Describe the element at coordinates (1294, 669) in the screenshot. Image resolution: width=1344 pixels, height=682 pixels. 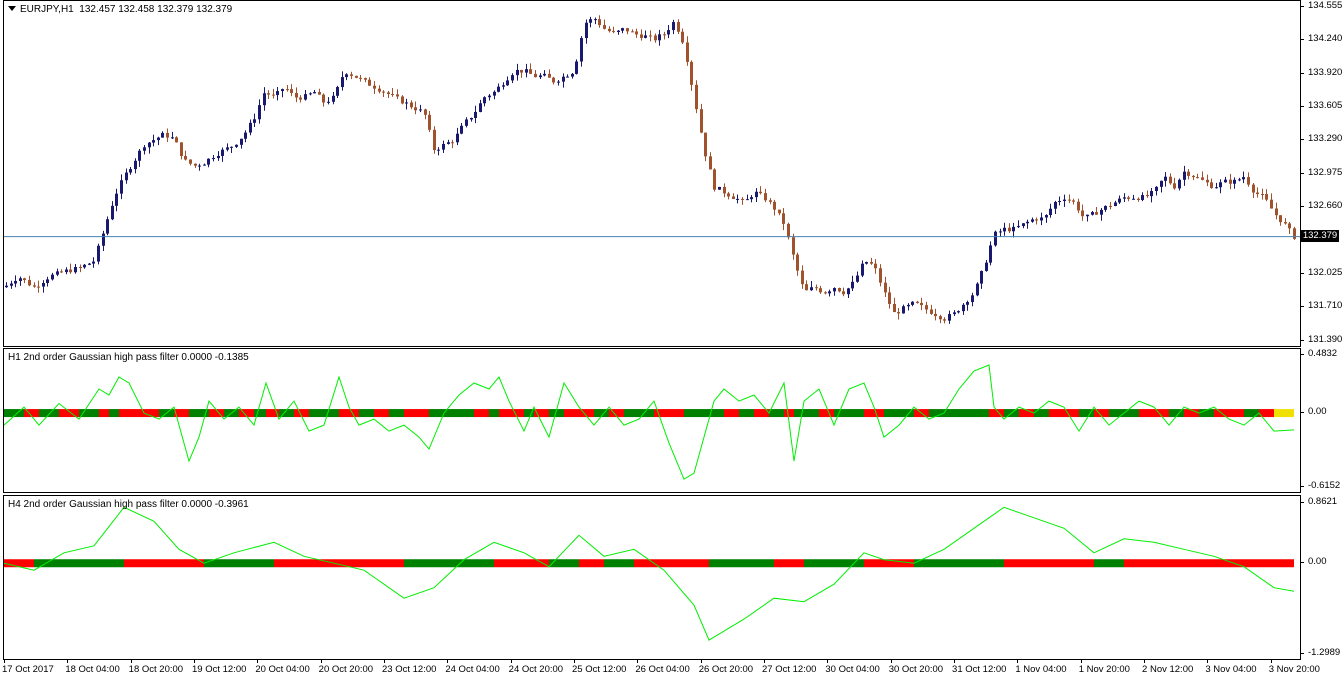
I see `time-tick-label: 3 Nov 20:00` at that location.